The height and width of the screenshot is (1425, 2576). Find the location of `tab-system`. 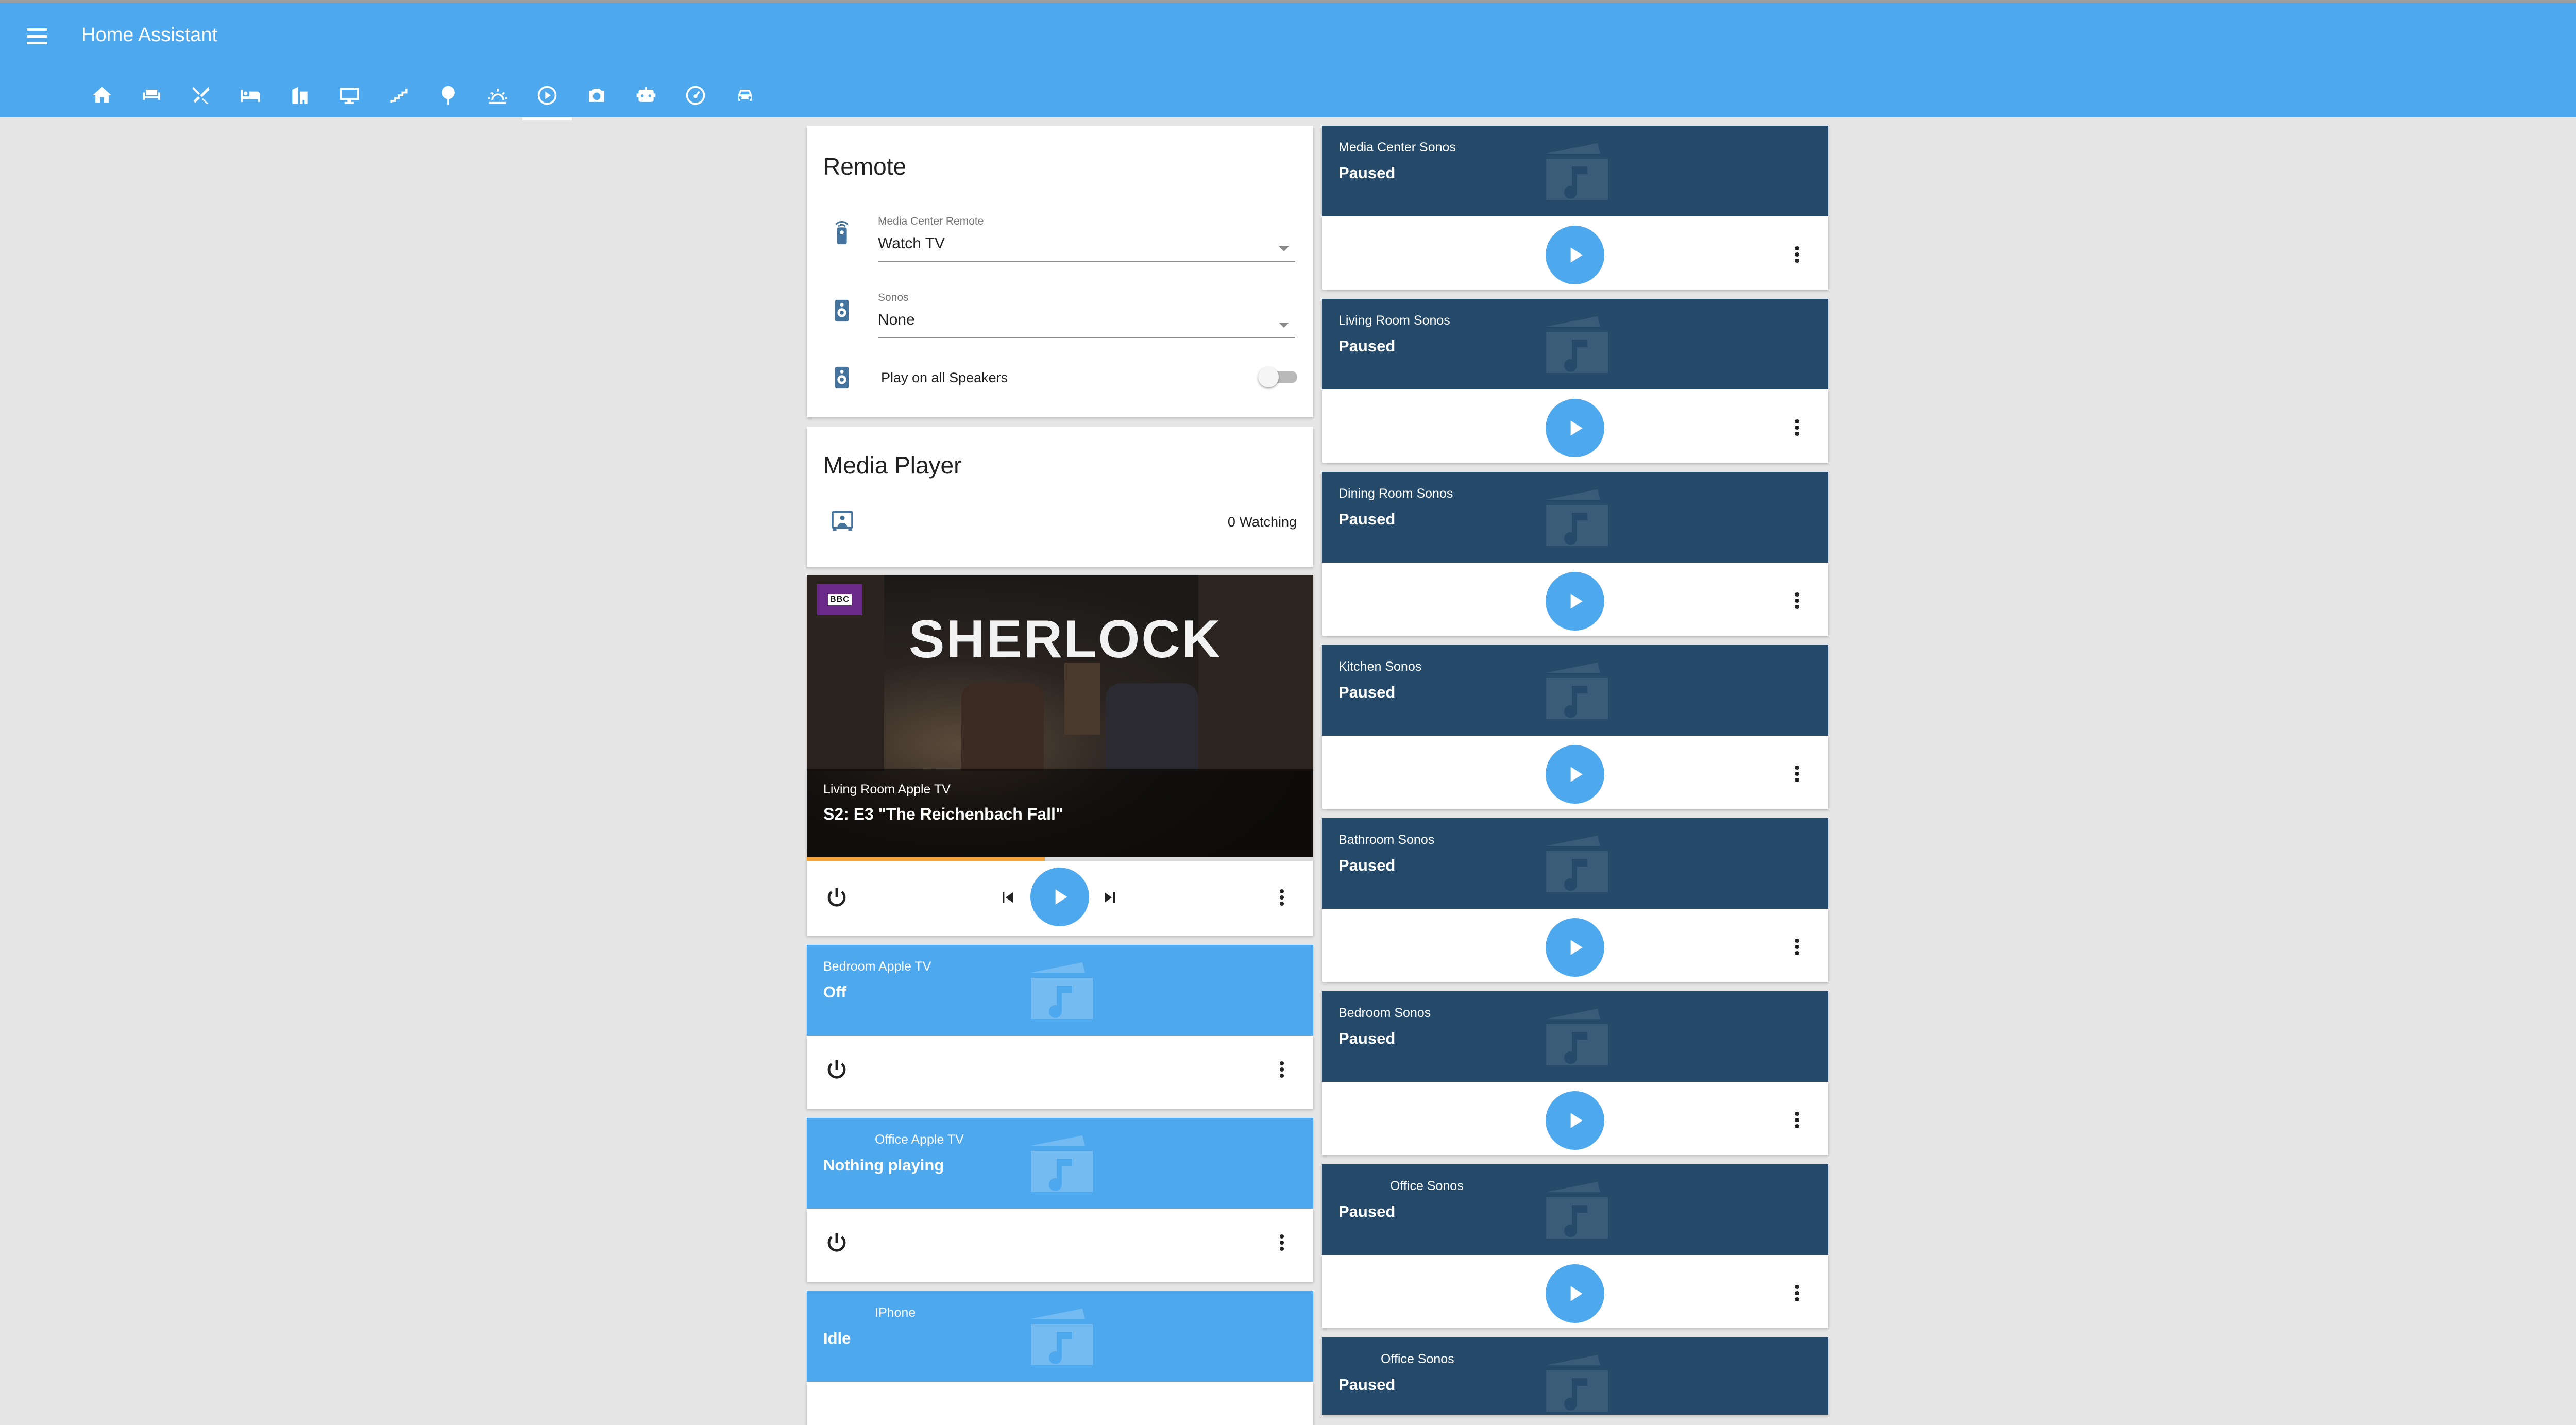

tab-system is located at coordinates (695, 97).